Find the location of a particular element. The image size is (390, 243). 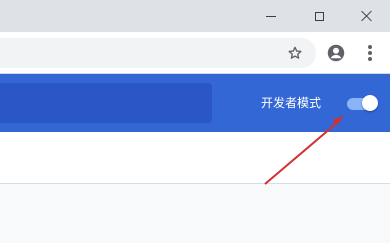

close-button is located at coordinates (367, 16).